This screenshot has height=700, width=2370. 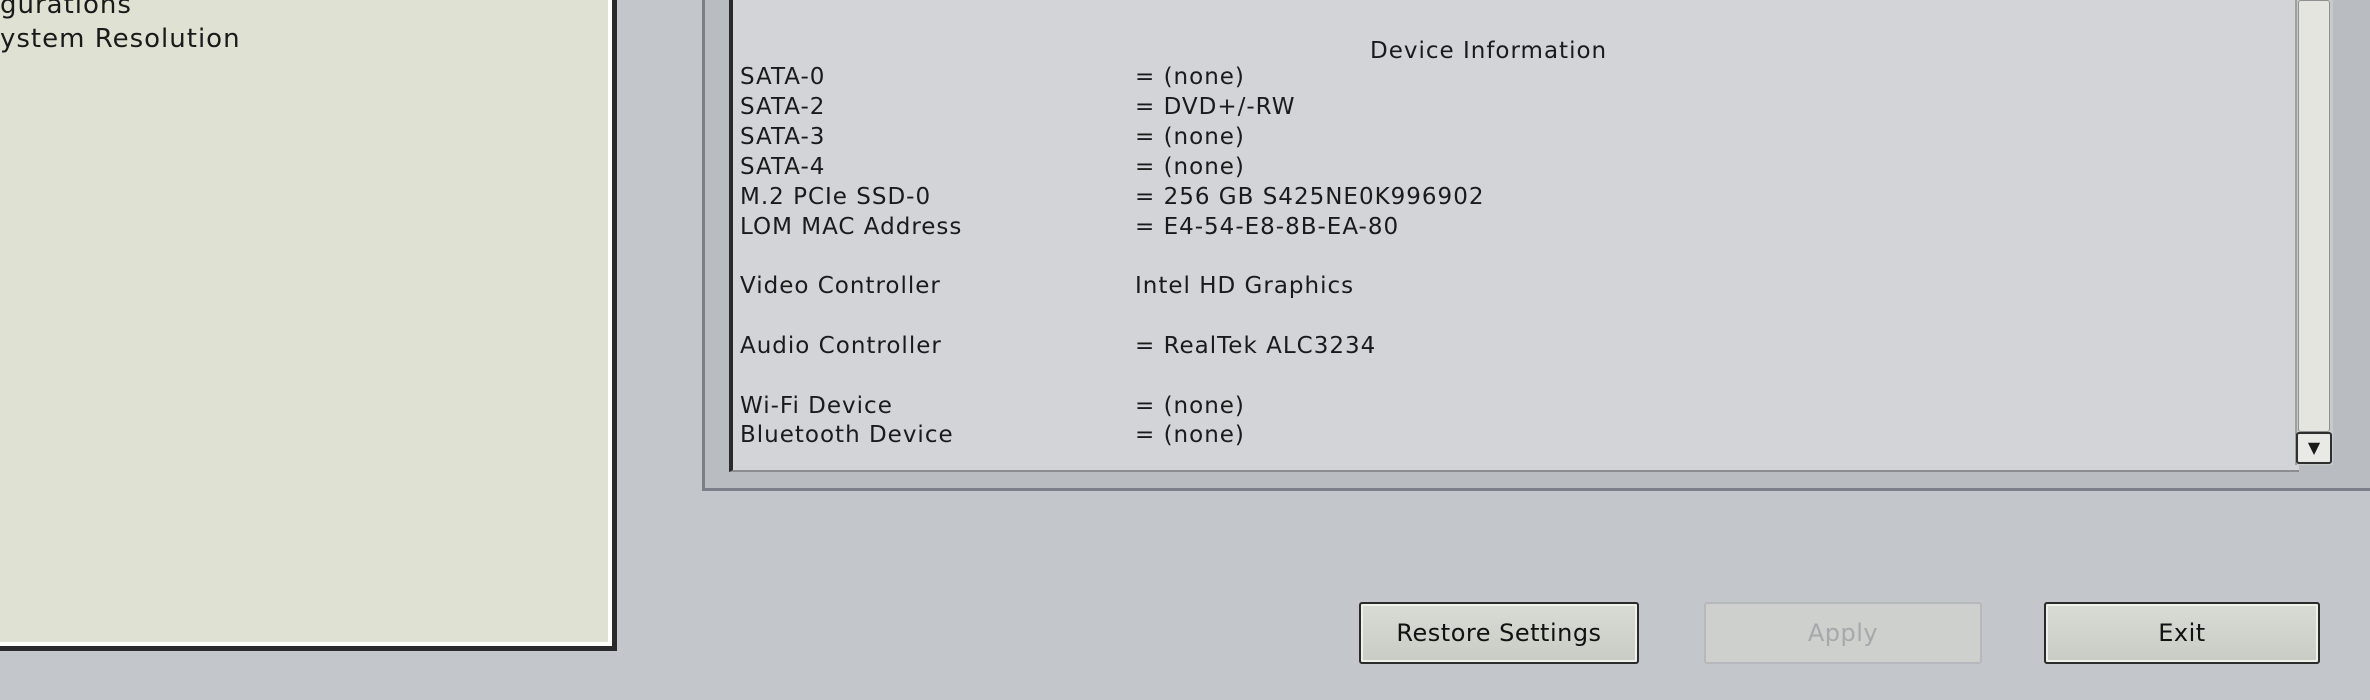 What do you see at coordinates (1489, 51) in the screenshot?
I see `device-information-heading: Device Information` at bounding box center [1489, 51].